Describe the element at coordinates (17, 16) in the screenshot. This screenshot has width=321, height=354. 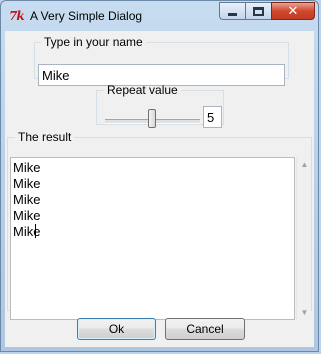
I see `tk-app-icon: 7k` at that location.